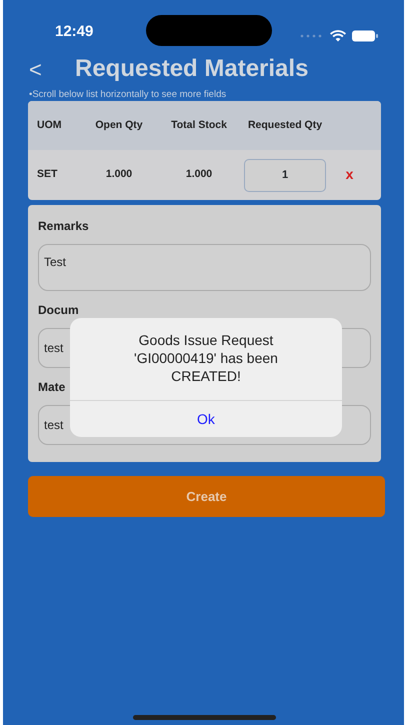  I want to click on field-label: Docum, so click(59, 310).